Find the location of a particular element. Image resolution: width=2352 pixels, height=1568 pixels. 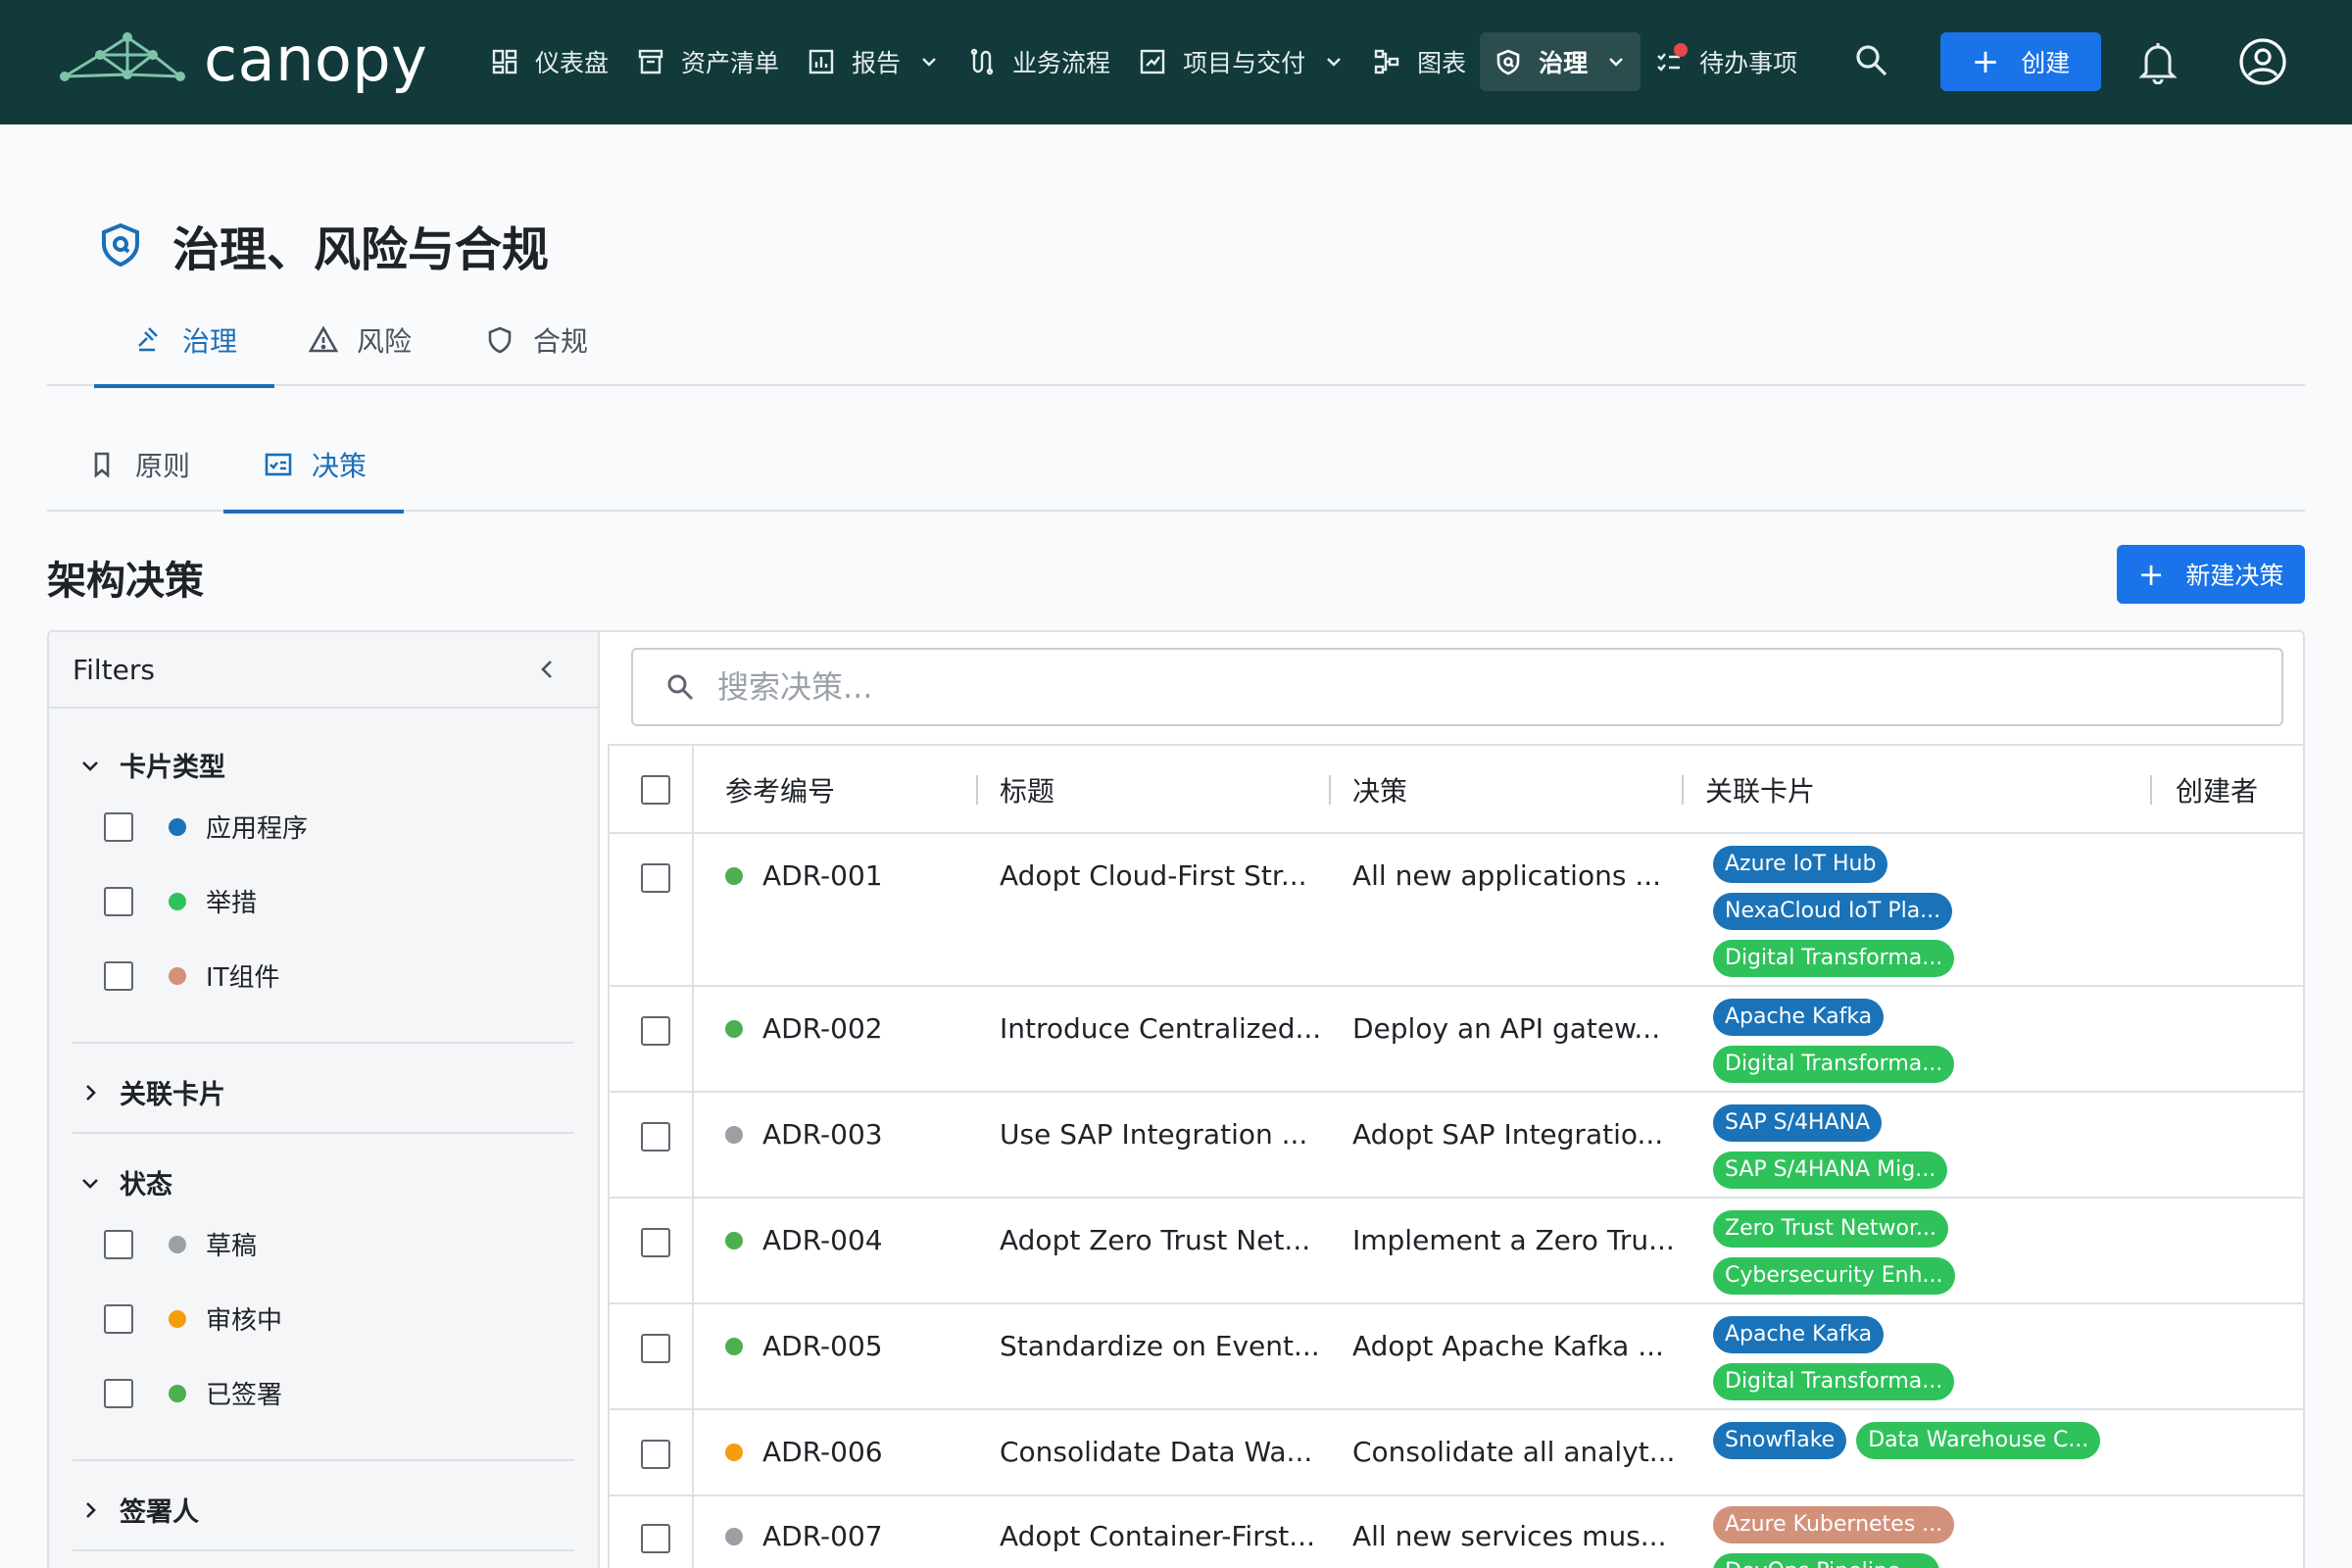

ref-cell: ADR-002 is located at coordinates (804, 1028).